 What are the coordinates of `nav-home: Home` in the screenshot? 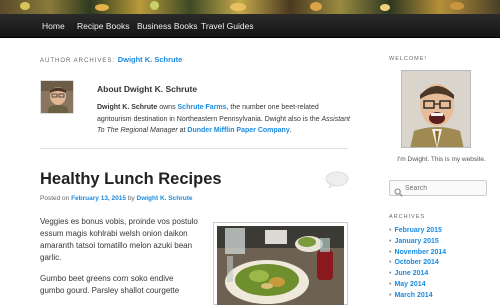 It's located at (53, 26).